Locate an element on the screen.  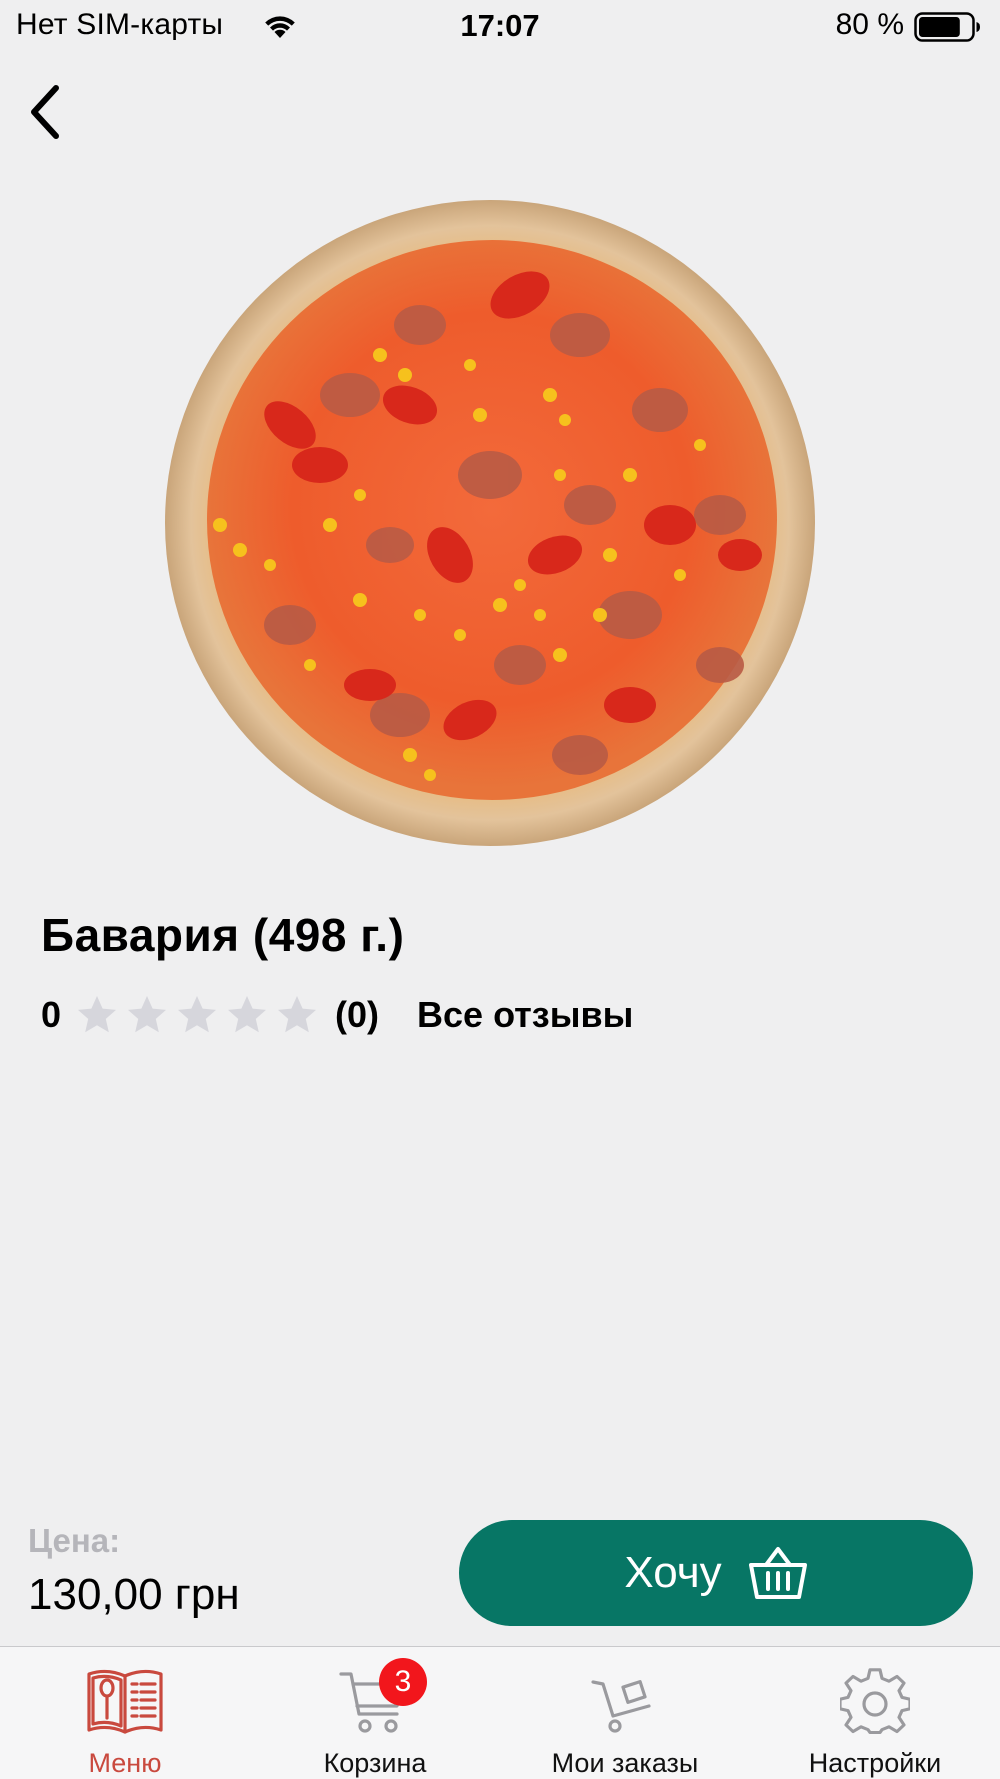
tab-settings: Настройки is located at coordinates (875, 1713).